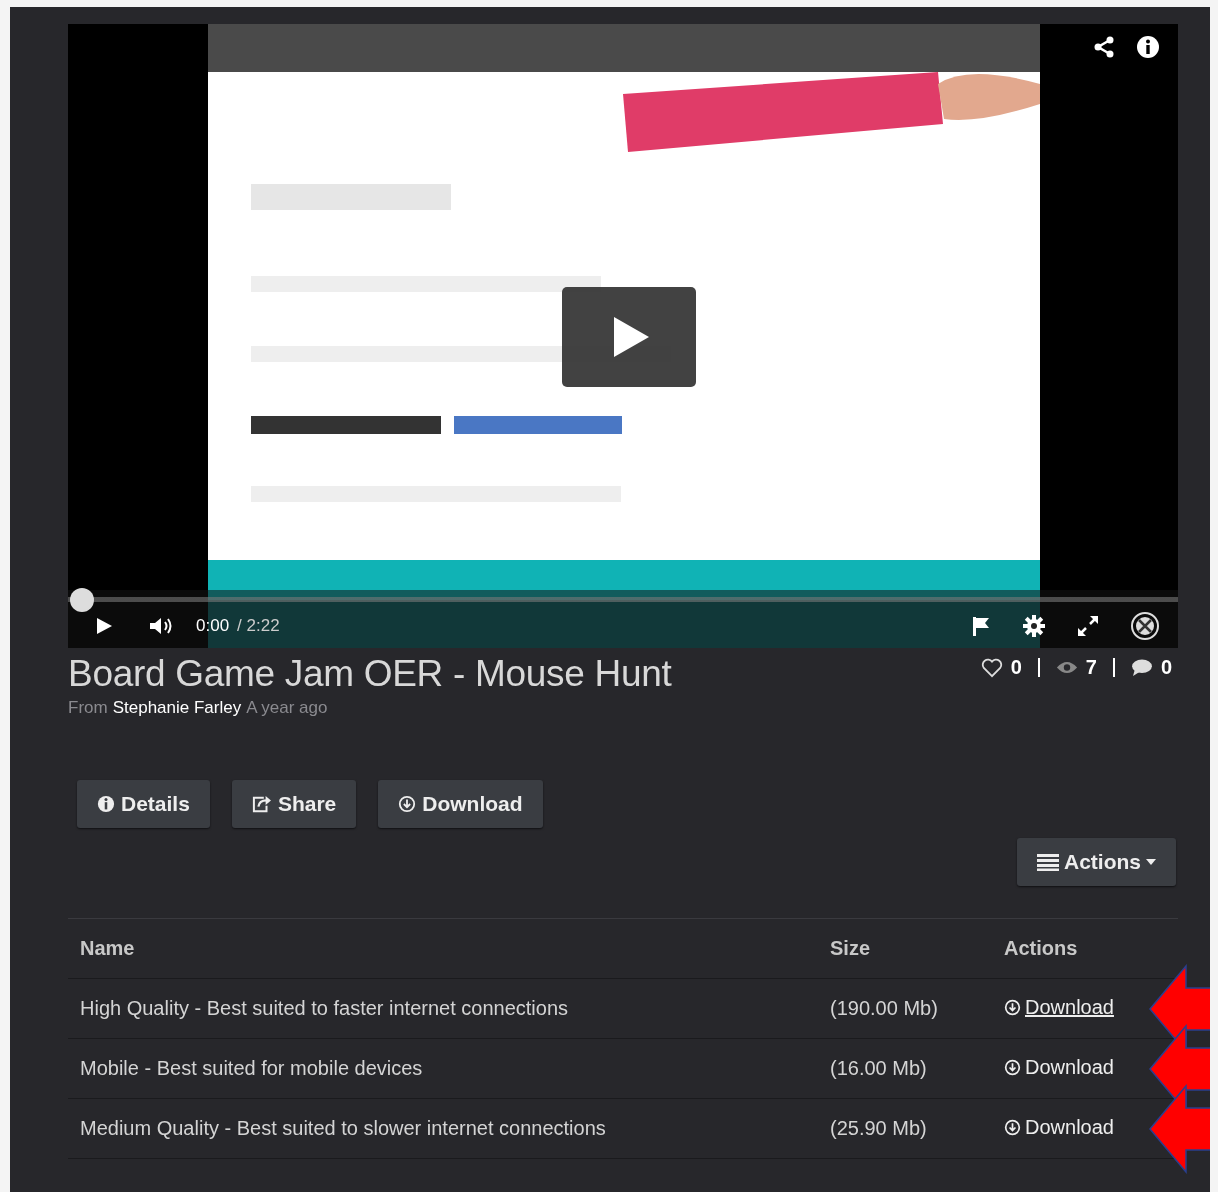 The image size is (1218, 1192). Describe the element at coordinates (884, 1008) in the screenshot. I see `table-cell-text: (190.00 Mb)` at that location.